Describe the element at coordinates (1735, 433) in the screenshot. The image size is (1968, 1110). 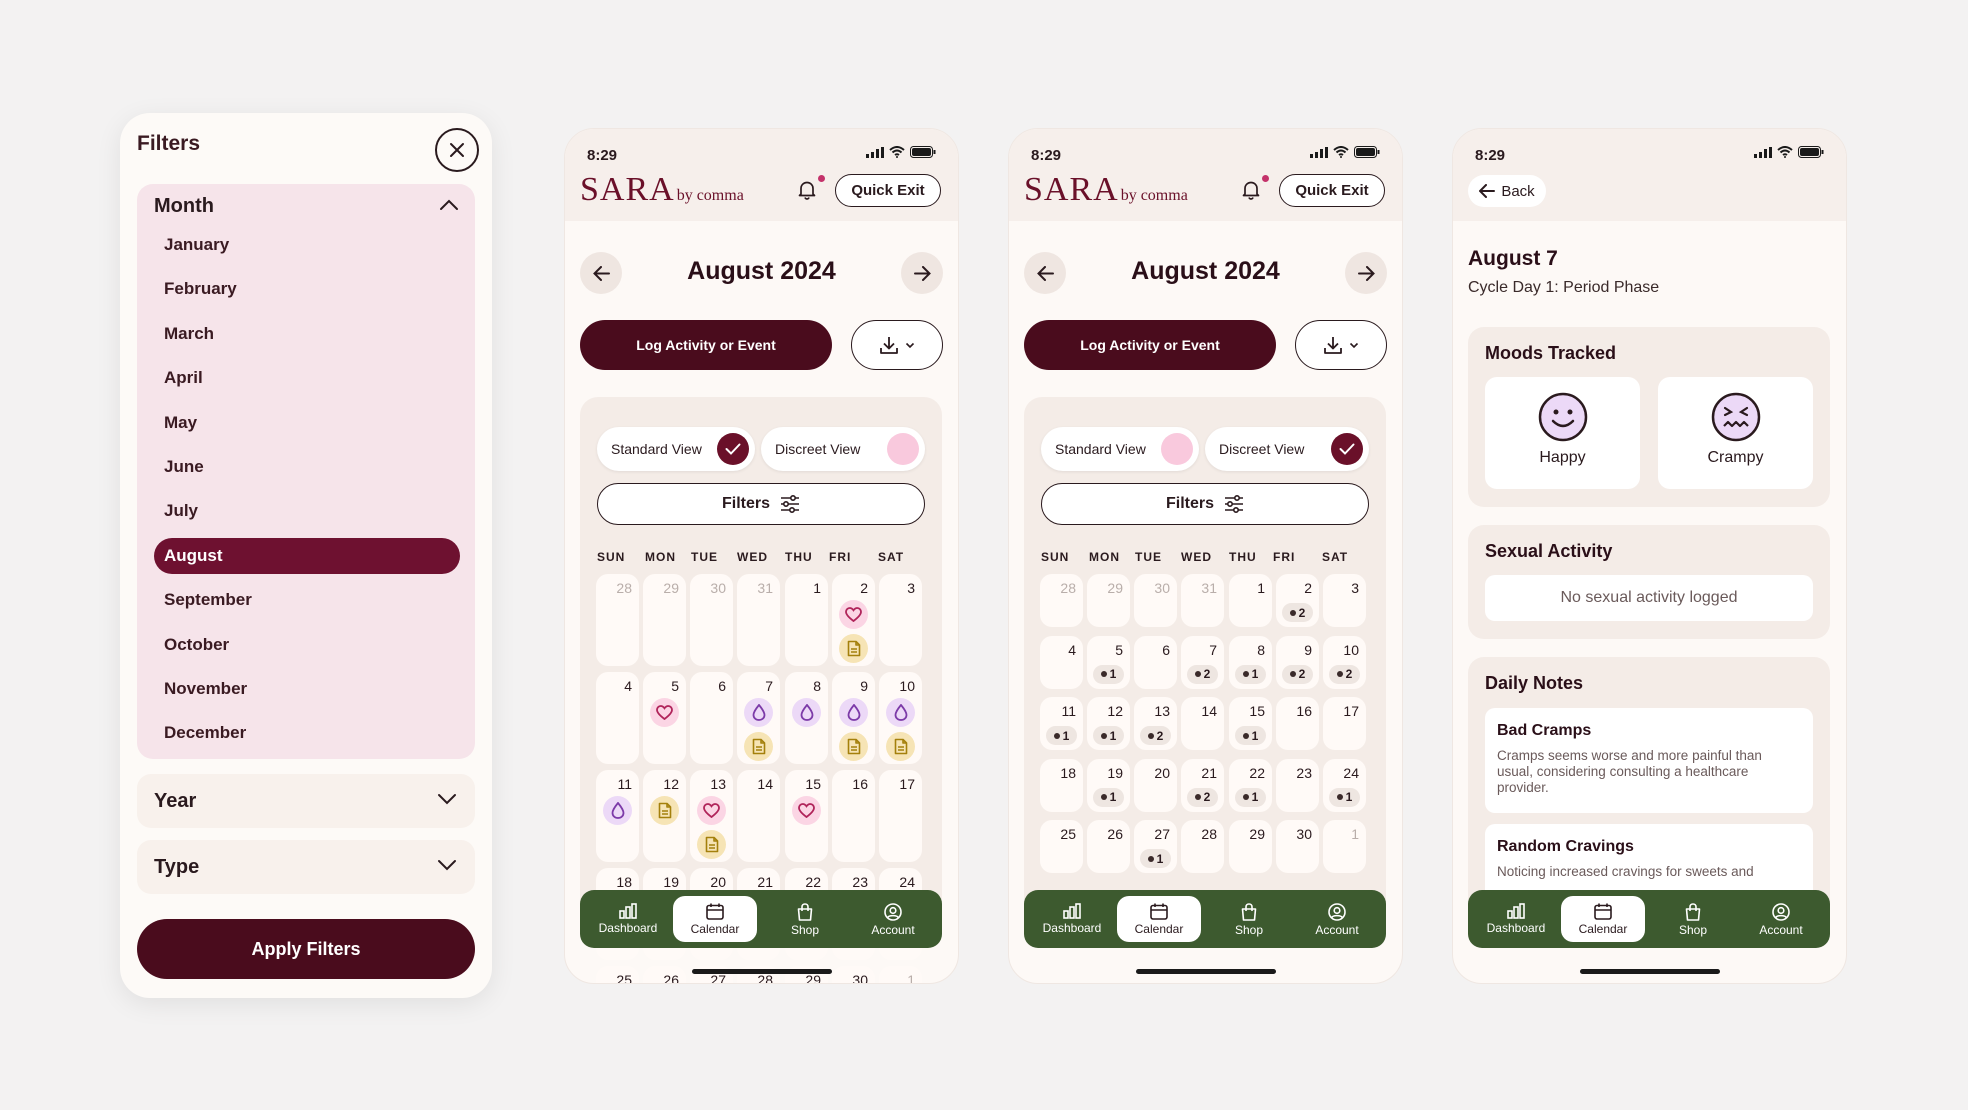
I see `mood-crampy: Crampy` at that location.